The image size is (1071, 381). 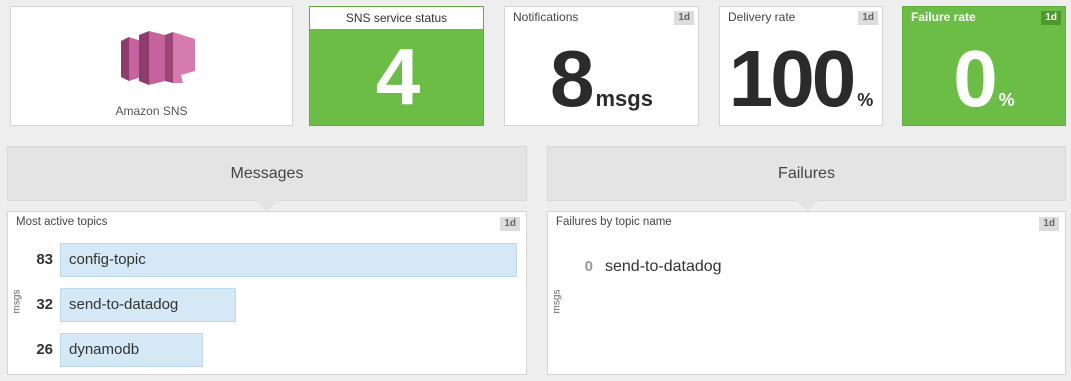 What do you see at coordinates (44, 259) in the screenshot?
I see `topic-count: 83` at bounding box center [44, 259].